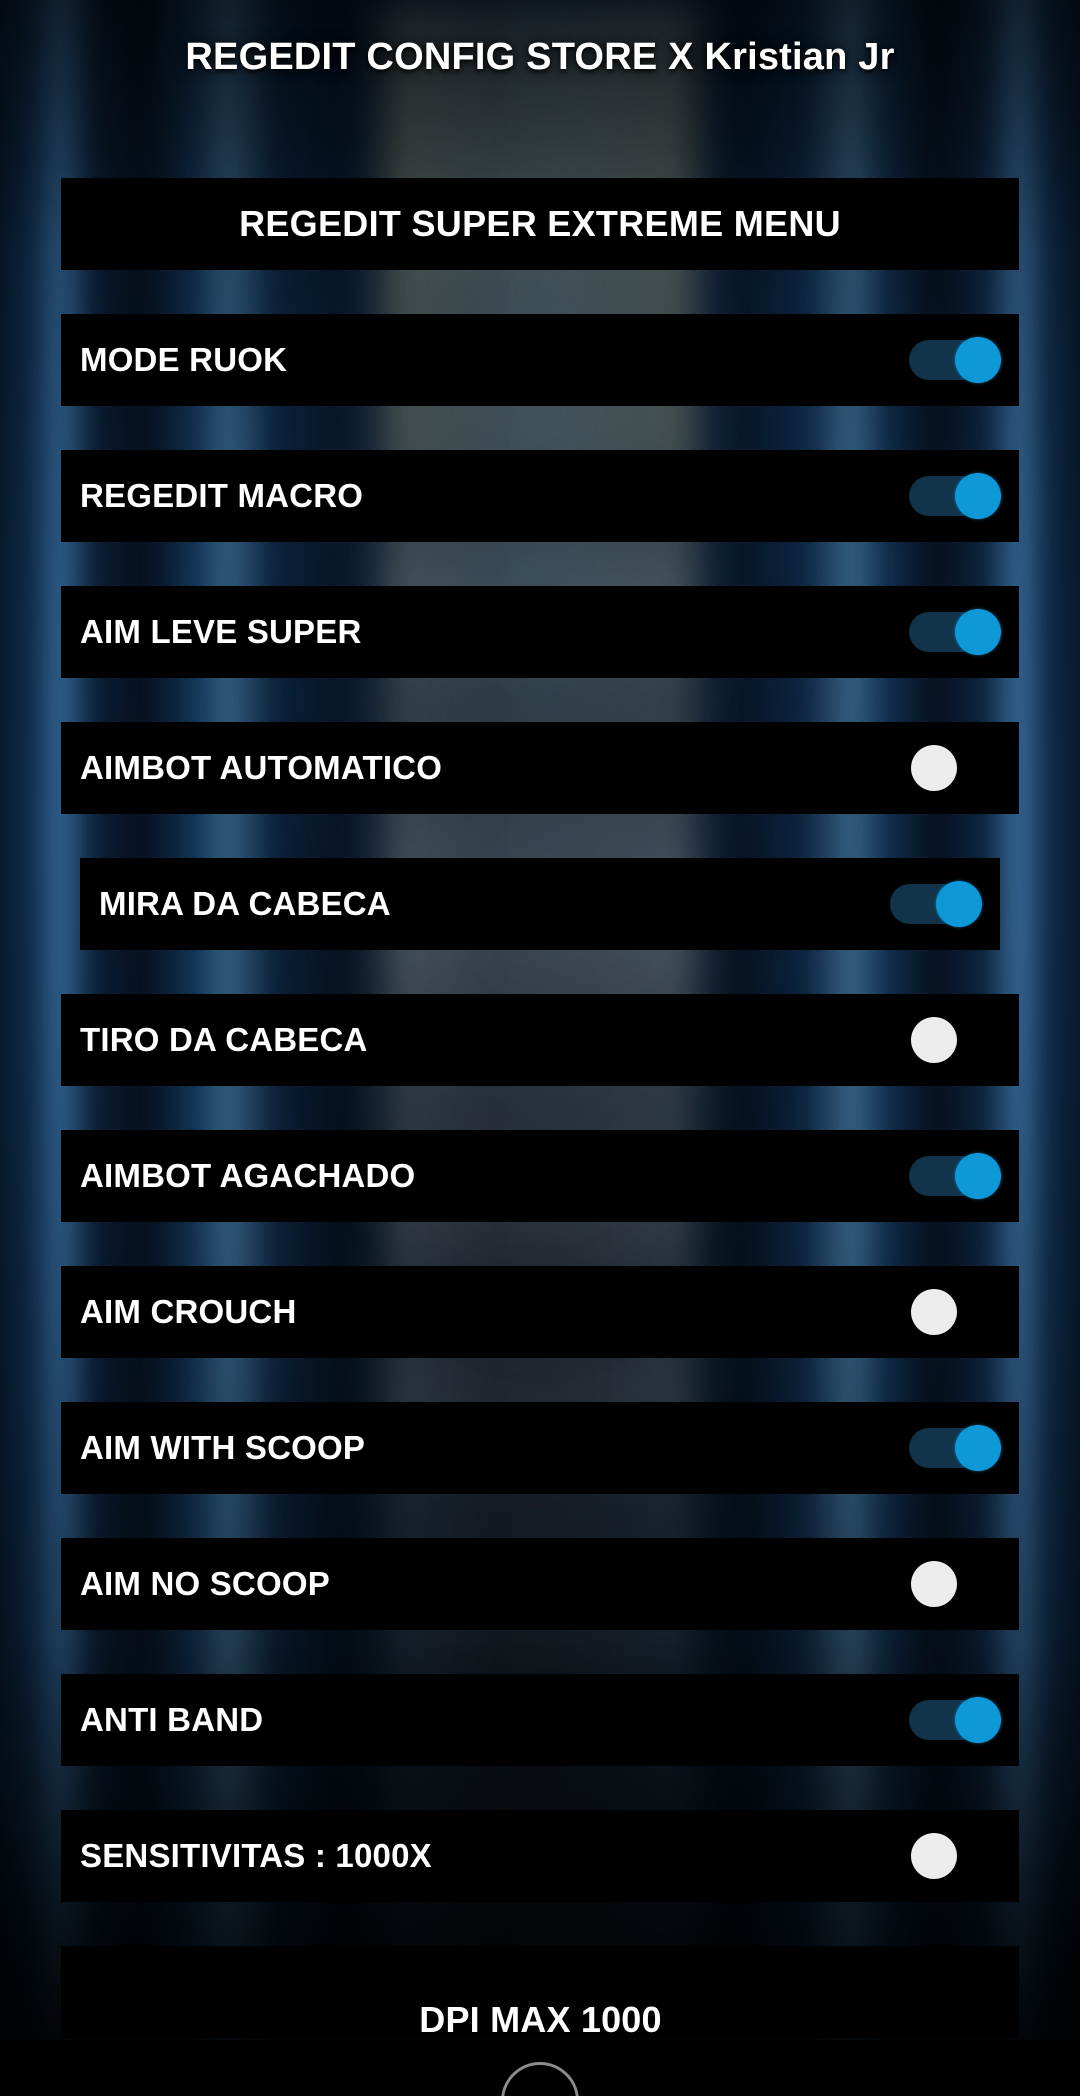 This screenshot has height=2096, width=1080. I want to click on menu-row-label: SENSITIVITAS : 1000X, so click(256, 1855).